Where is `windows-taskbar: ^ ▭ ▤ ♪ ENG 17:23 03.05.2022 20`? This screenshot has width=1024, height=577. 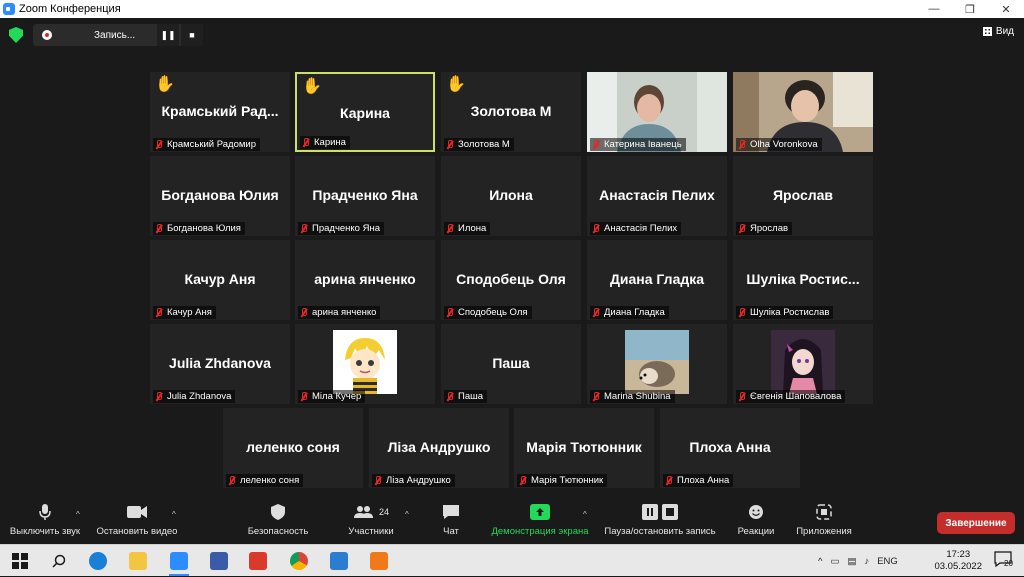 windows-taskbar: ^ ▭ ▤ ♪ ENG 17:23 03.05.2022 20 is located at coordinates (512, 560).